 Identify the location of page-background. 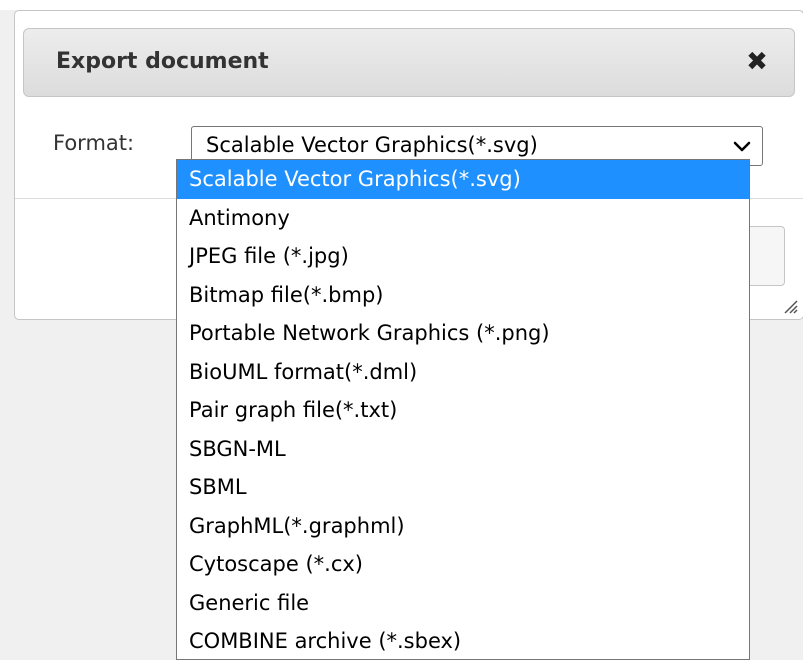
(401, 5).